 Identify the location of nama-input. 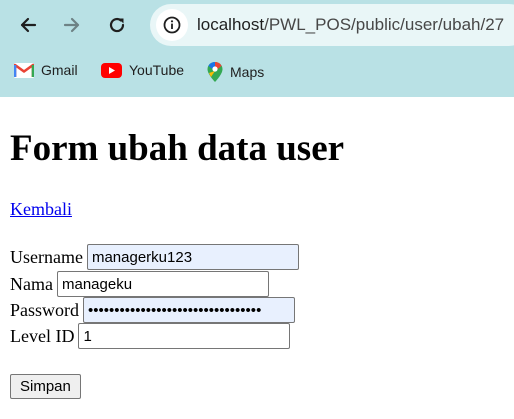
(162, 284).